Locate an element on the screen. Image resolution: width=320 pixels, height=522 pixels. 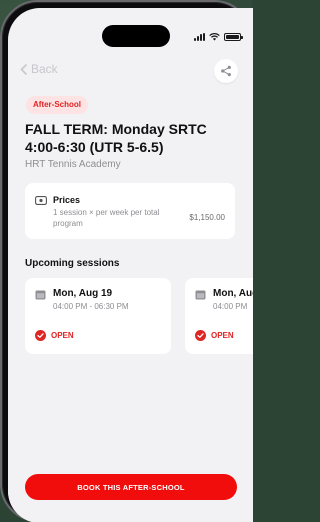
session-date: Mon, Aug is located at coordinates (233, 293).